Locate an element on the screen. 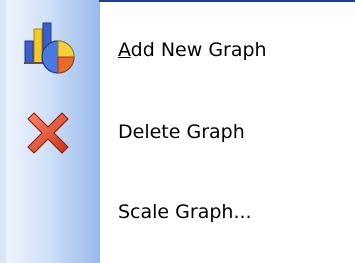 This screenshot has width=355, height=263. menu-top-border is located at coordinates (227, 1).